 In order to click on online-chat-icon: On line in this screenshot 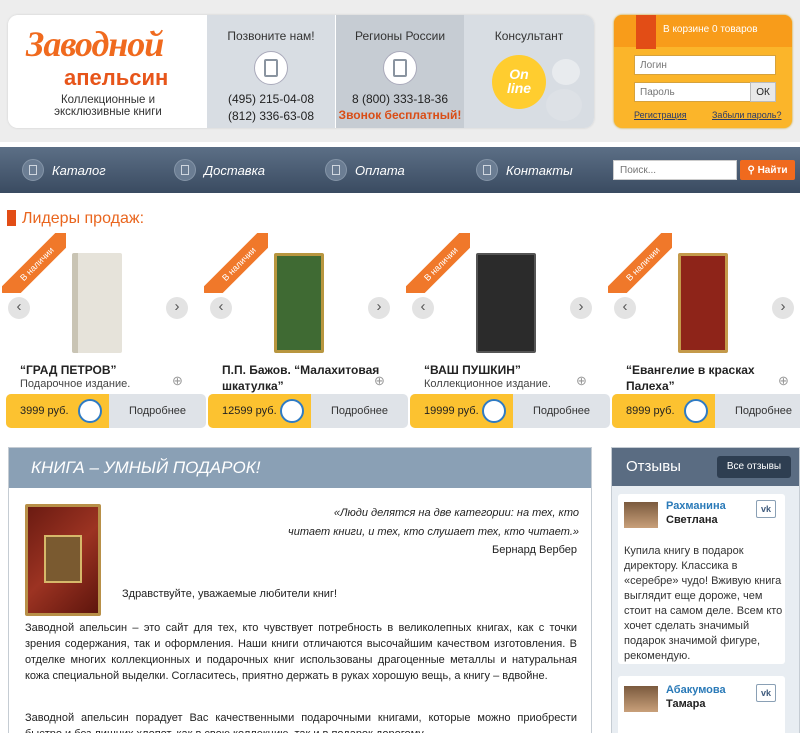, I will do `click(519, 82)`.